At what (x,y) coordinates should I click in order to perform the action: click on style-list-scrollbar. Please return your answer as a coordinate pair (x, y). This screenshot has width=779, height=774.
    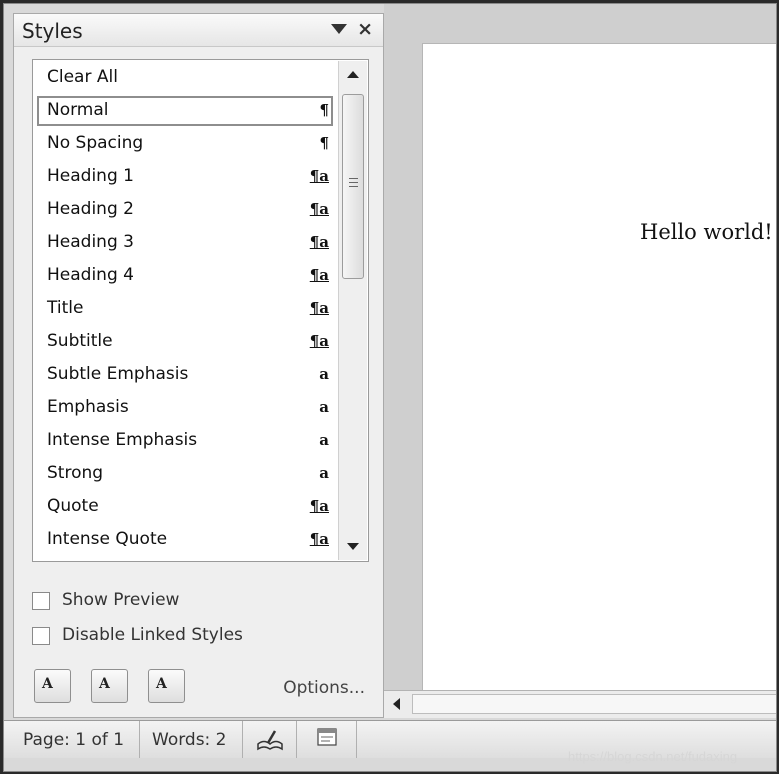
    Looking at the image, I should click on (352, 310).